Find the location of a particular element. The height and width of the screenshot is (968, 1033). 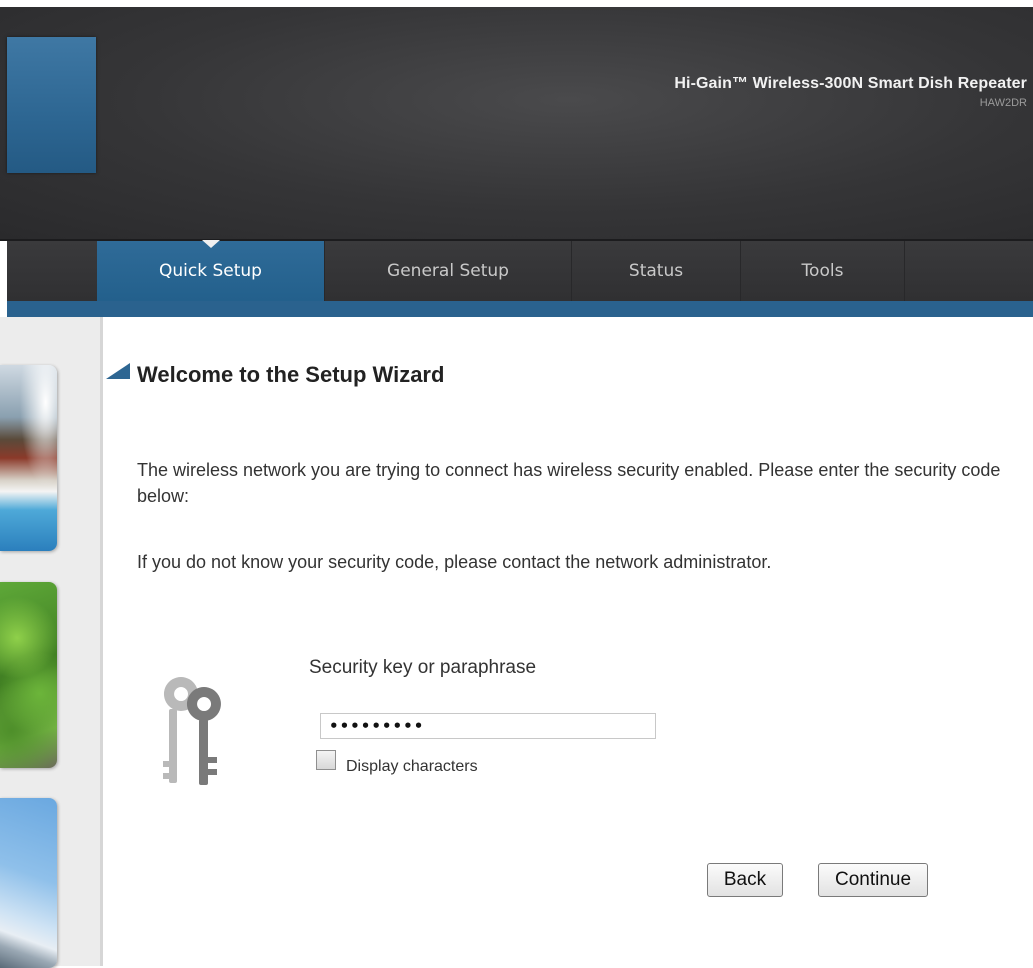

tab-quick-setup: Quick Setup is located at coordinates (211, 270).